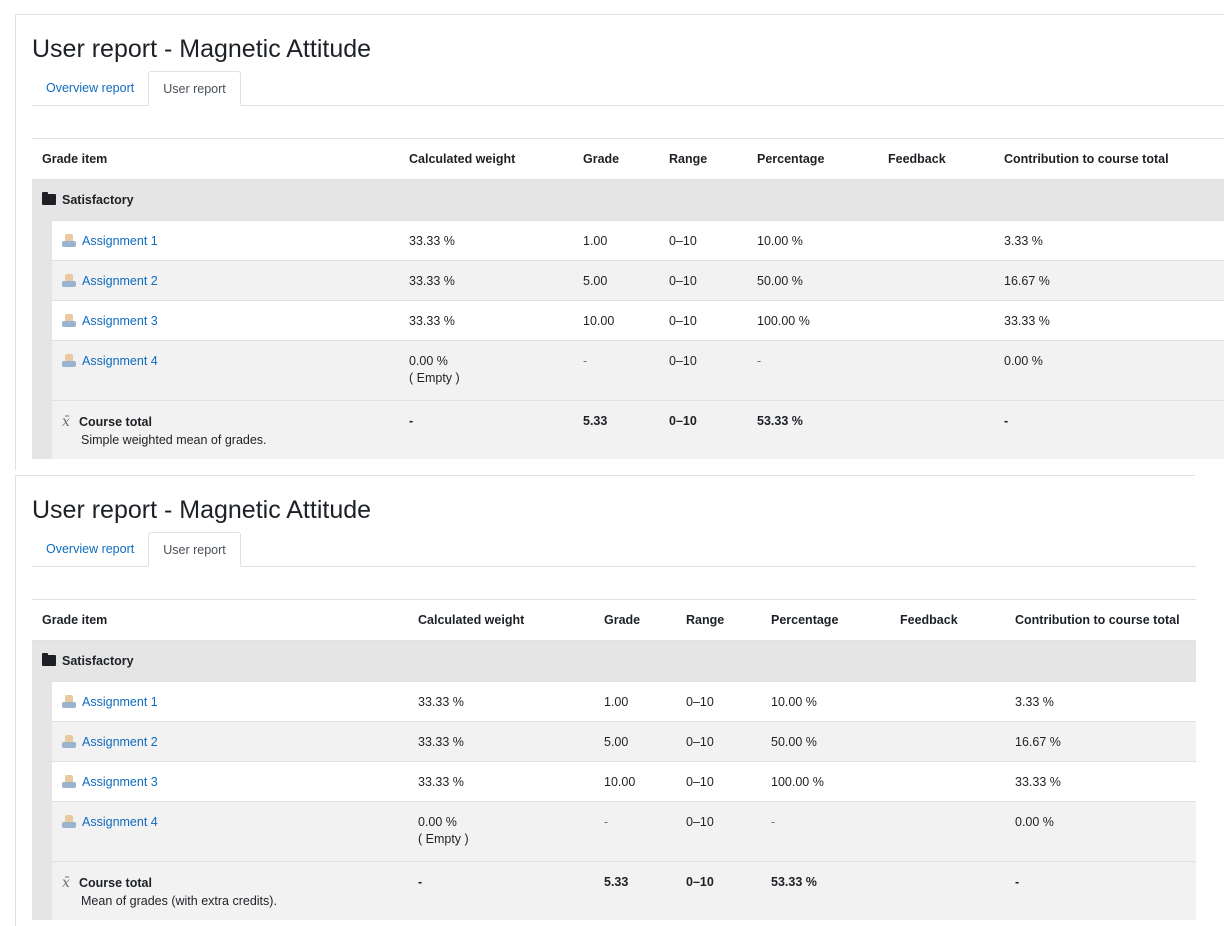 The width and height of the screenshot is (1224, 926). Describe the element at coordinates (1100, 781) in the screenshot. I see `contribution-cell: 33.33 %` at that location.